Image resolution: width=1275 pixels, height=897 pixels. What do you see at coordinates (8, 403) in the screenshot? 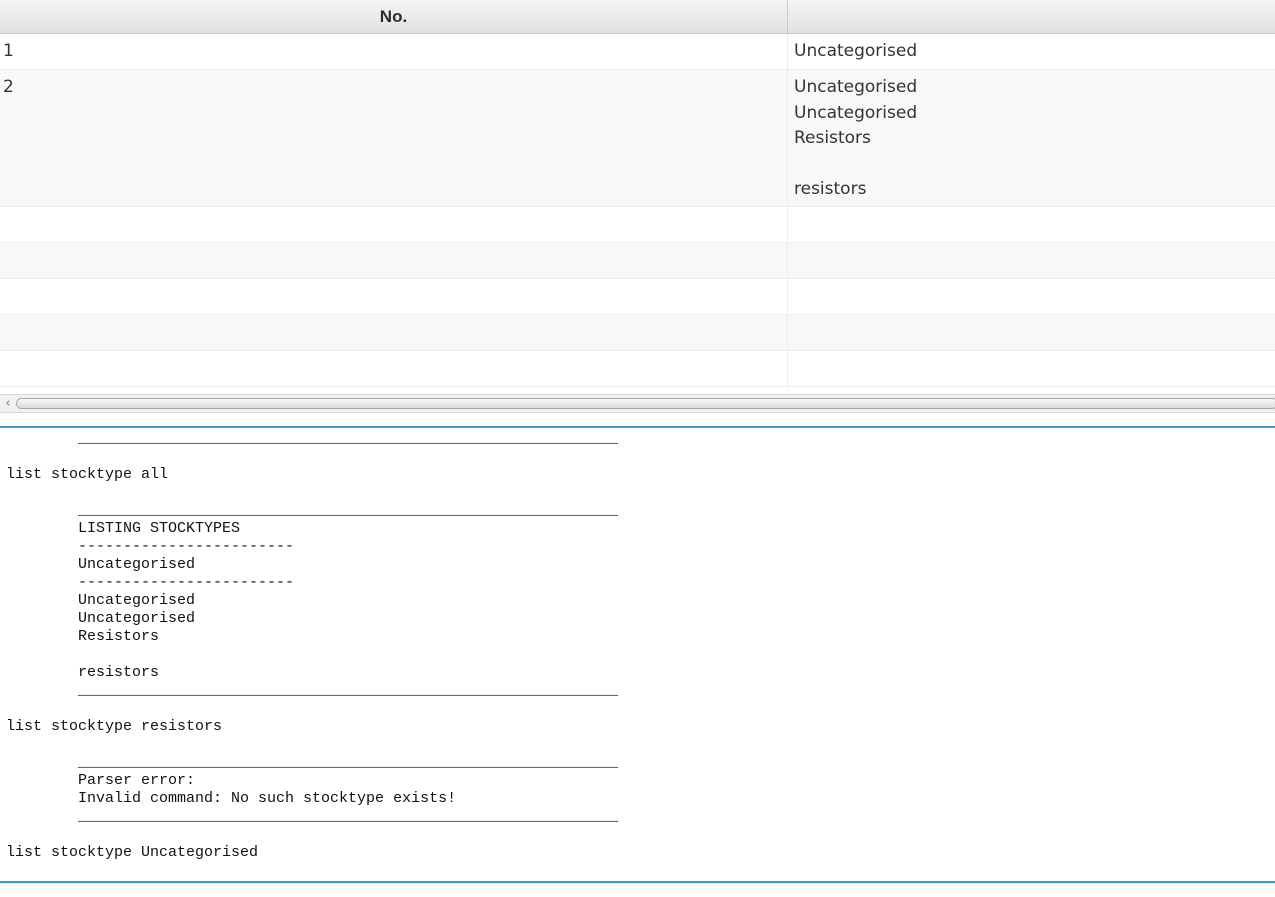
I see `chevron-left-icon: ‹` at bounding box center [8, 403].